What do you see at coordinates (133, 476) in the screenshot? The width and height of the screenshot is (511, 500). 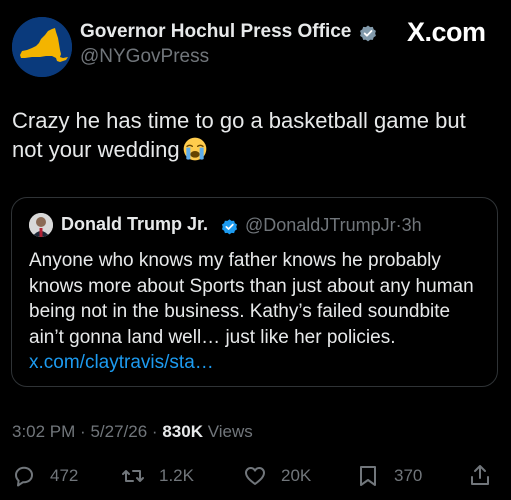 I see `repost-icon` at bounding box center [133, 476].